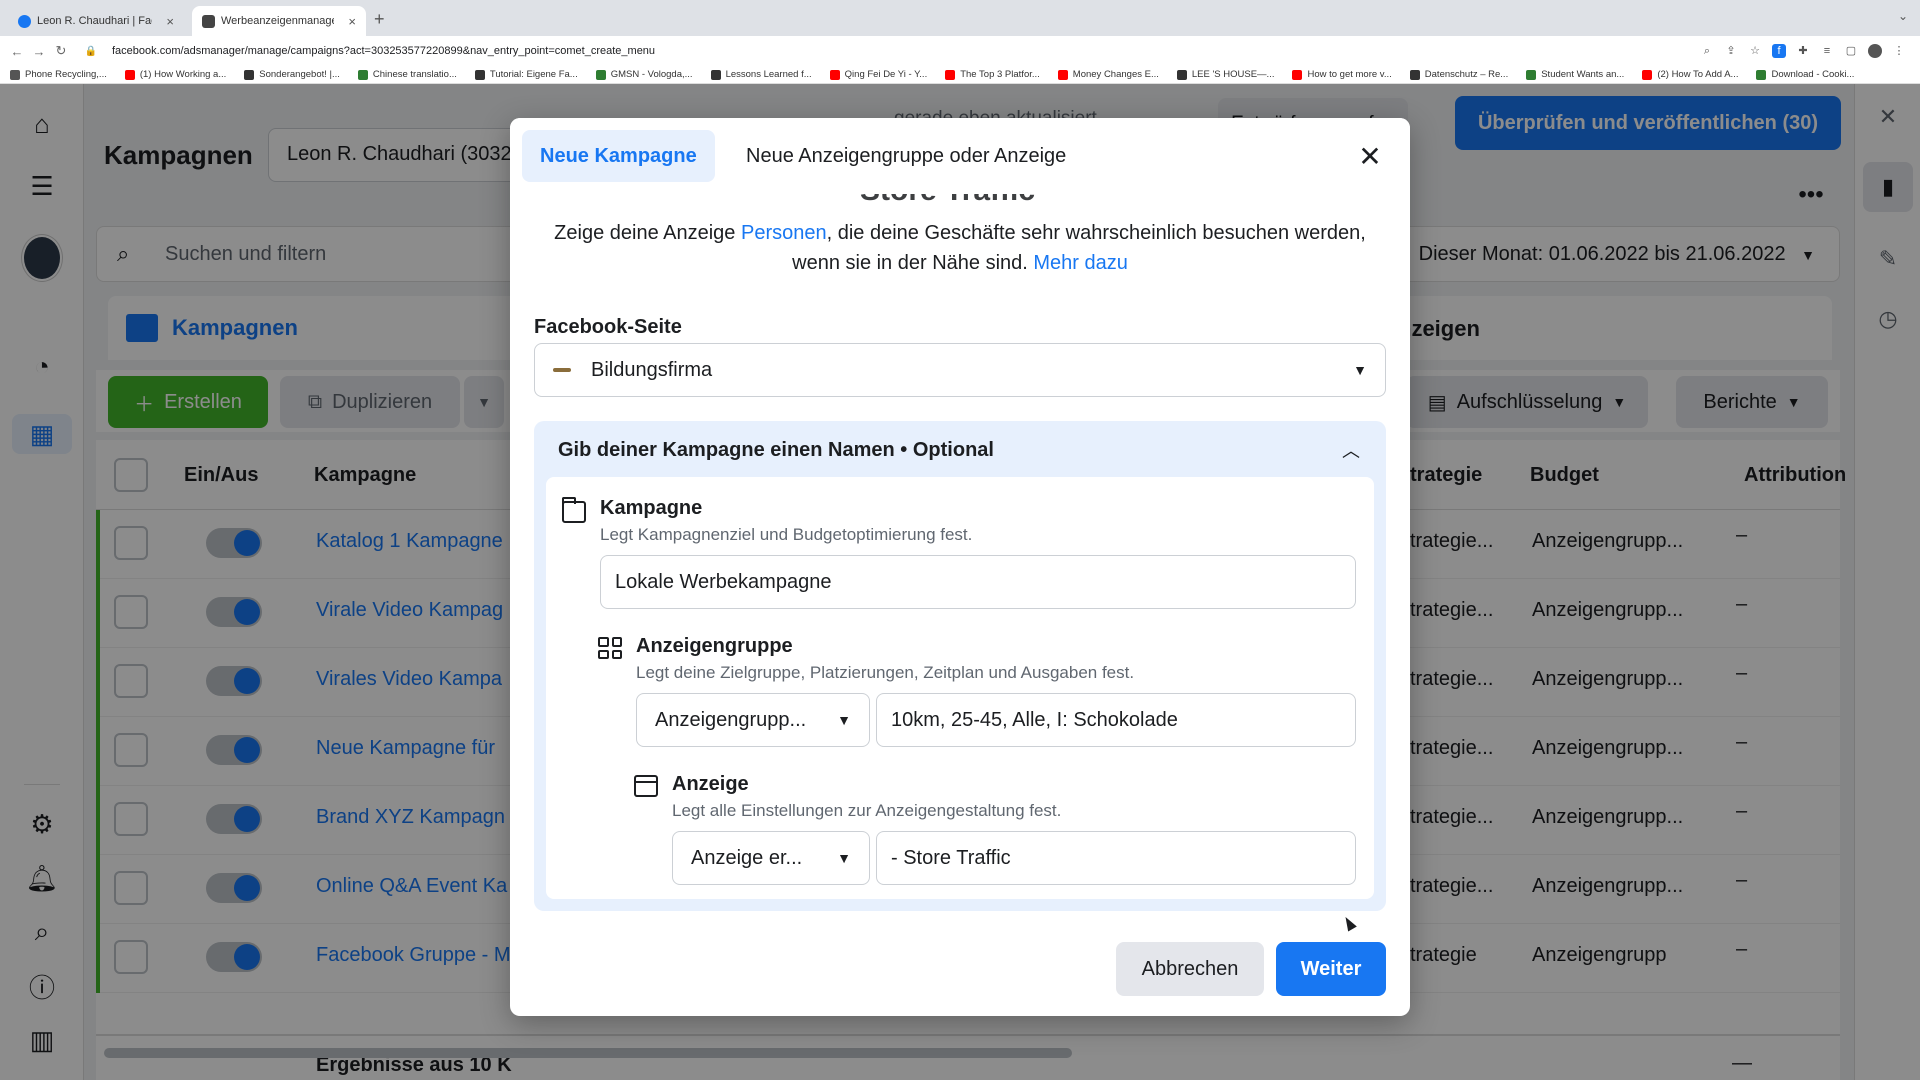  I want to click on adset-mode-select: Anzeigengrupp... ▼, so click(753, 720).